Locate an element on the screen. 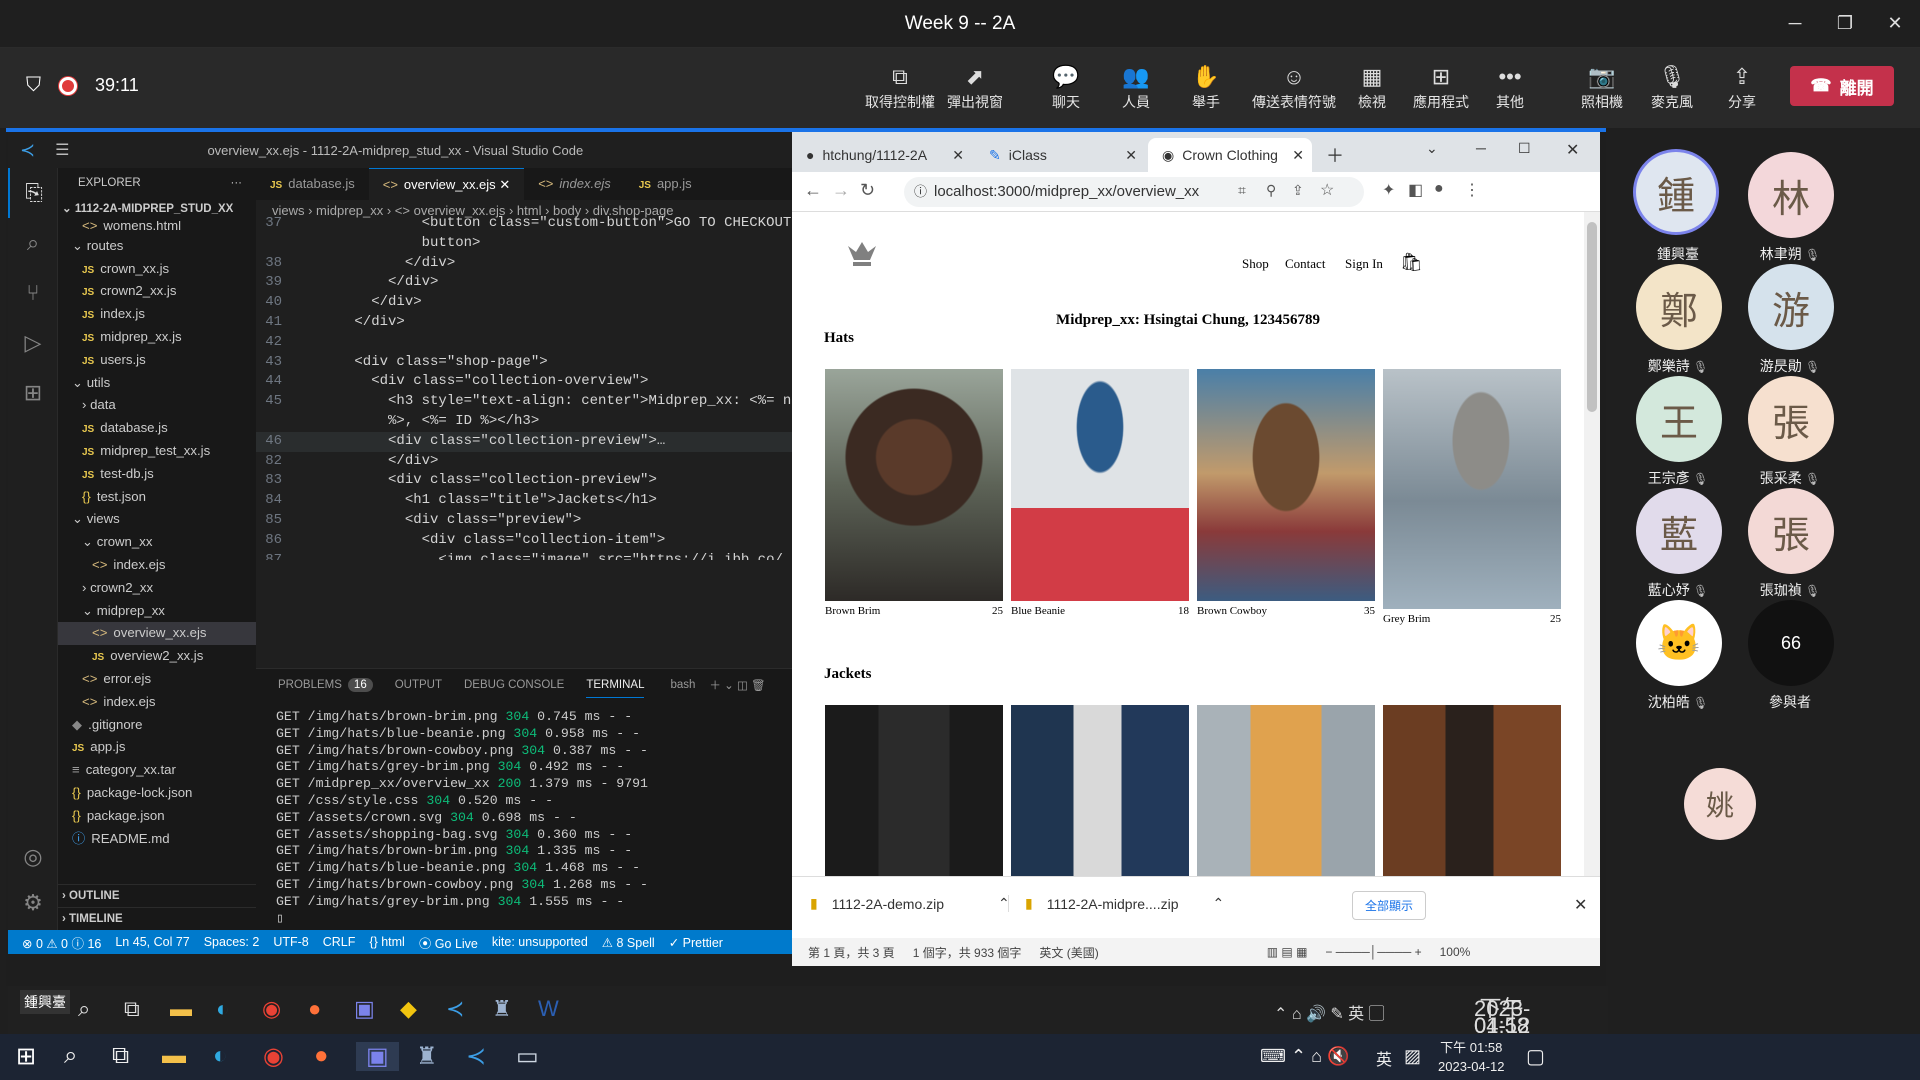  tree-folder: › crown2_xx is located at coordinates (157, 588).